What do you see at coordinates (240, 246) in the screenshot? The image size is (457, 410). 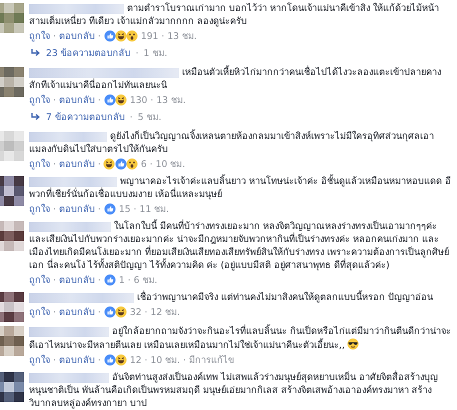 I see `comment-text: ในโลกใบนี้ มีคนที่บ้าร่างทรงเยอะมาก หลงจิตวิญญาณหลงร่างทรงเป็นเอามากๆๆค่ะ และเสียเงินไปกับพวกร่างเยอะมากค่ะ น่าจะมีกฎหมายจับพวกหากินที่เป็นร่างทรงค่ะ หลอกคนเก่งมาก และเมืองไทยเกิดมีคนโง่เยอะมาก ที่ยอมเสียเงินเสียทองเสียทรัพย์สินให้กับร่างทรง เพราะความต้องการเป็นลูกศิษย์เอก นี่ละคนโง่ ไร้ทั้งสติปัญญา ไร้ทั้งความคิด ค่ะ (อยู่แบบมีสติ อยู่ศาสนาพุทธ ดีที่สุดแล้วค่ะ)` at bounding box center [240, 246].